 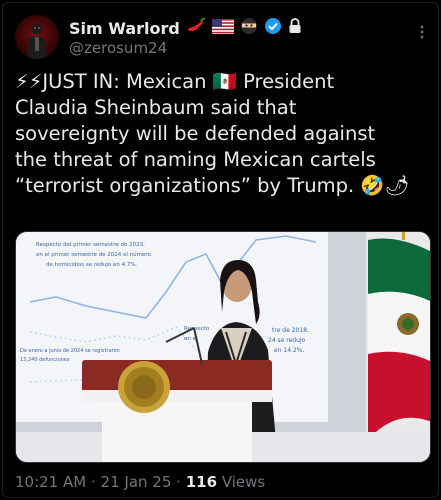 I want to click on slide-text: 13,240 defunciones, so click(x=45, y=360).